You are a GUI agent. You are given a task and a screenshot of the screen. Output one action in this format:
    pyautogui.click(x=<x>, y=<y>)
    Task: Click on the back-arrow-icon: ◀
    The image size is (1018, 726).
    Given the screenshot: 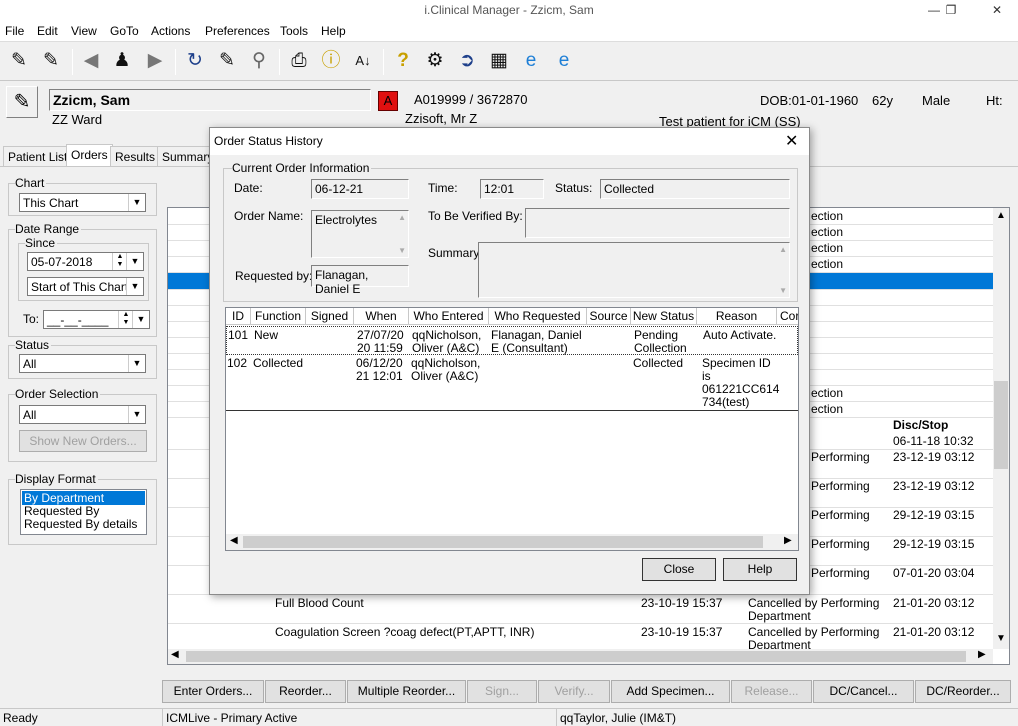 What is the action you would take?
    pyautogui.click(x=91, y=61)
    